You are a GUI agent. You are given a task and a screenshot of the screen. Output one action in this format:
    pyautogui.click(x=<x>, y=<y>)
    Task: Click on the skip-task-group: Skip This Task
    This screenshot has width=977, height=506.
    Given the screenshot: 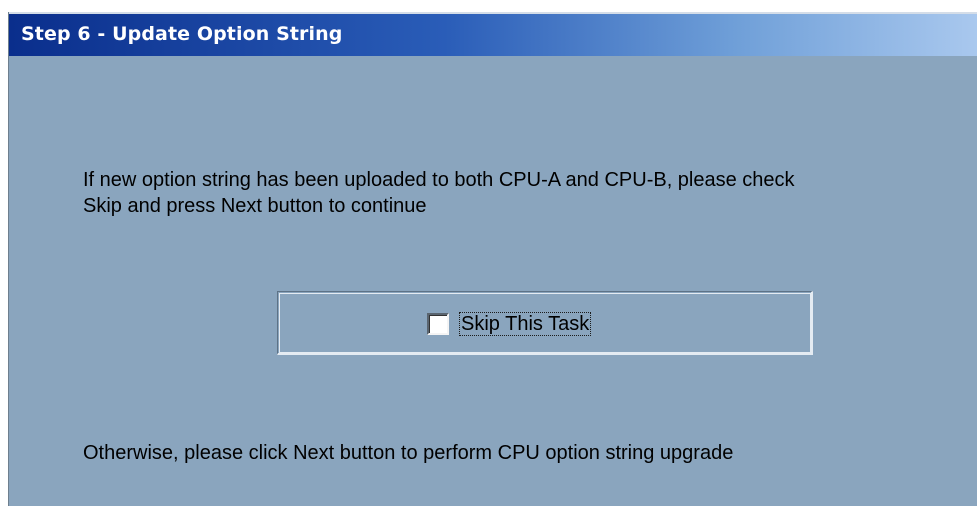 What is the action you would take?
    pyautogui.click(x=545, y=323)
    